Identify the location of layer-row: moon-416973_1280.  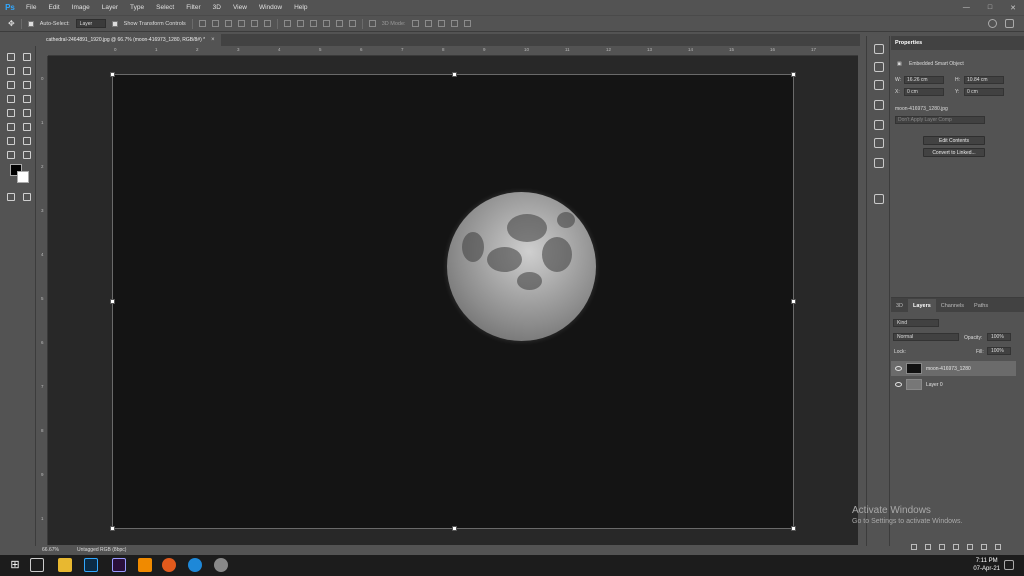
(953, 368).